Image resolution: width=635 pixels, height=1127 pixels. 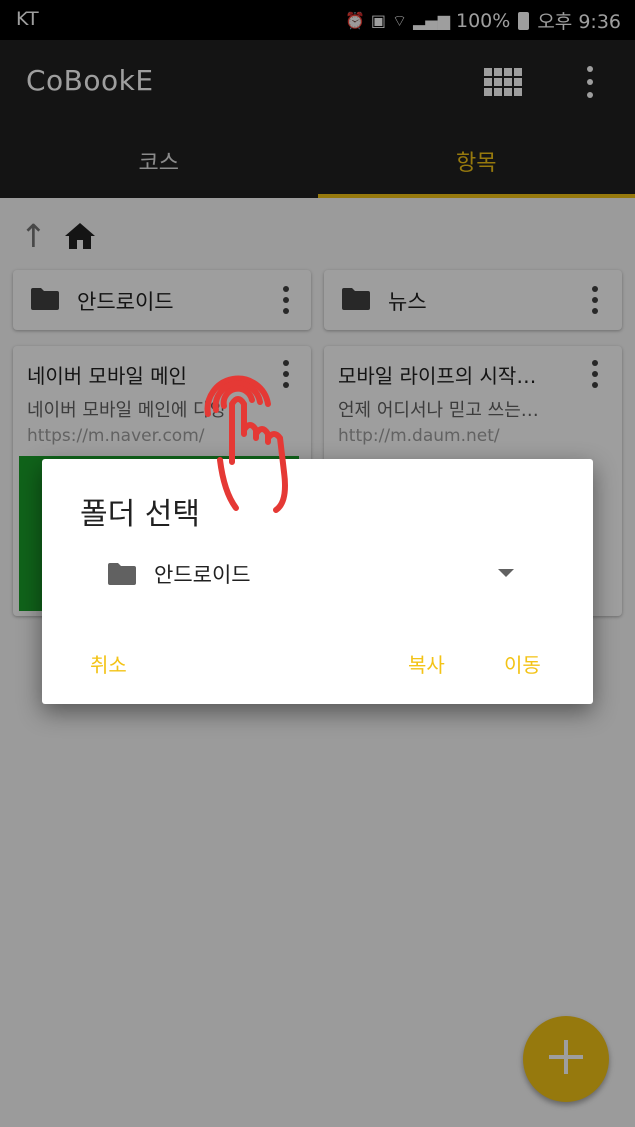 What do you see at coordinates (506, 573) in the screenshot?
I see `dropdown-arrow-icon` at bounding box center [506, 573].